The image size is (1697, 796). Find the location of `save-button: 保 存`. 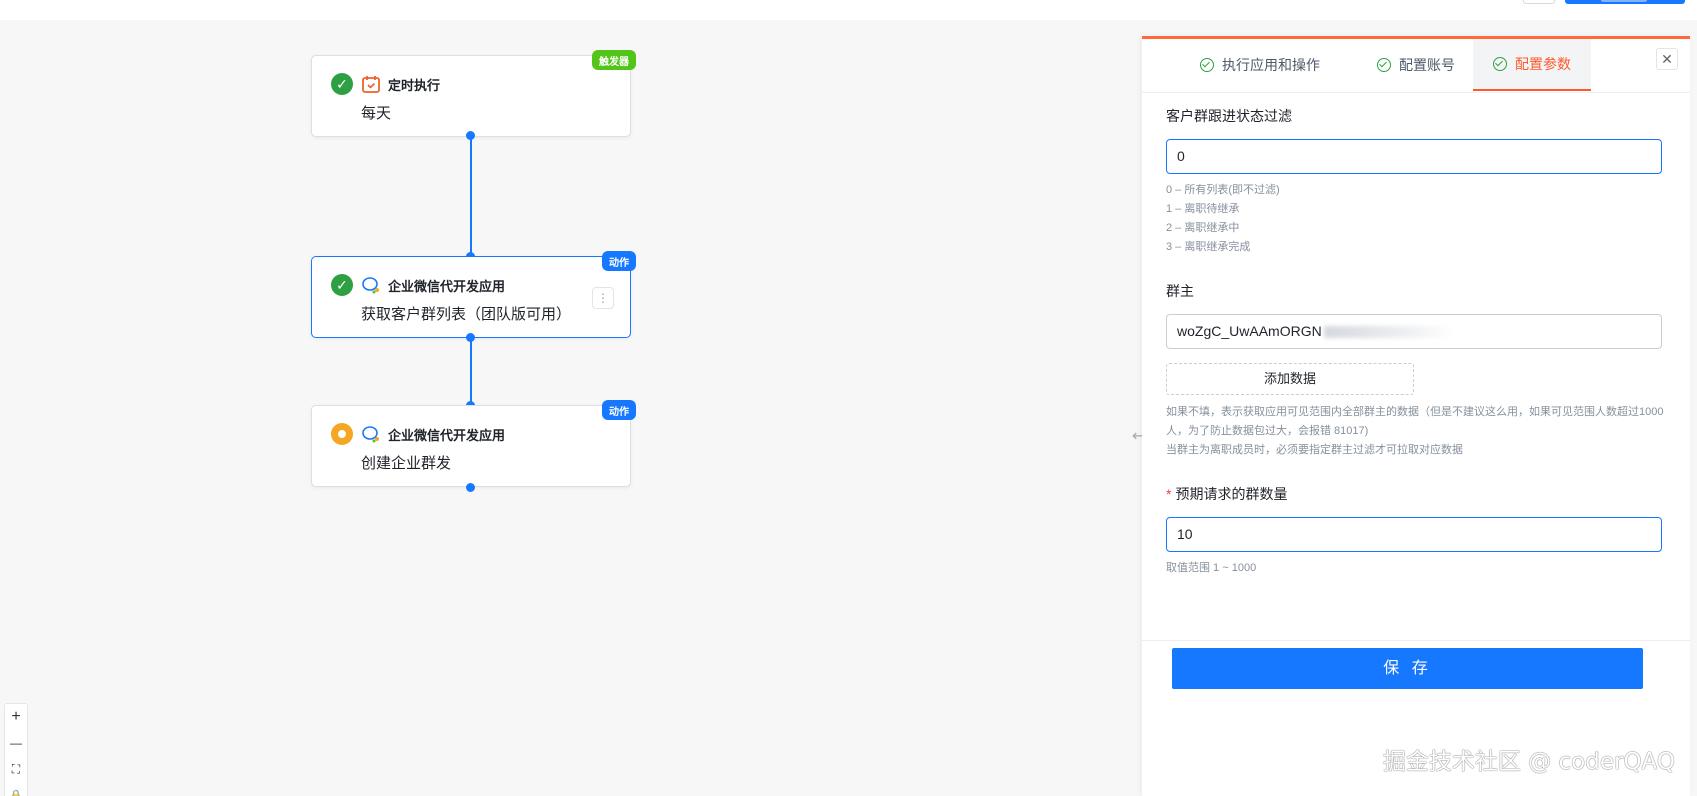

save-button: 保 存 is located at coordinates (1407, 668).